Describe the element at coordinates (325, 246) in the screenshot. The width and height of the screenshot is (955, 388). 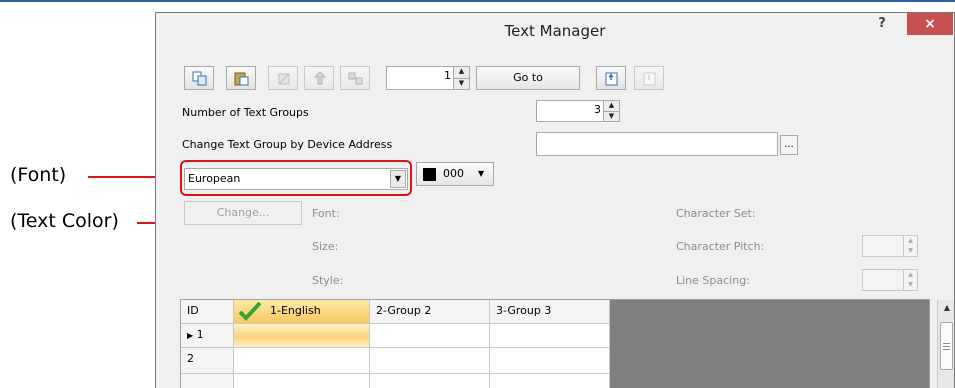
I see `size-label: Size:` at that location.